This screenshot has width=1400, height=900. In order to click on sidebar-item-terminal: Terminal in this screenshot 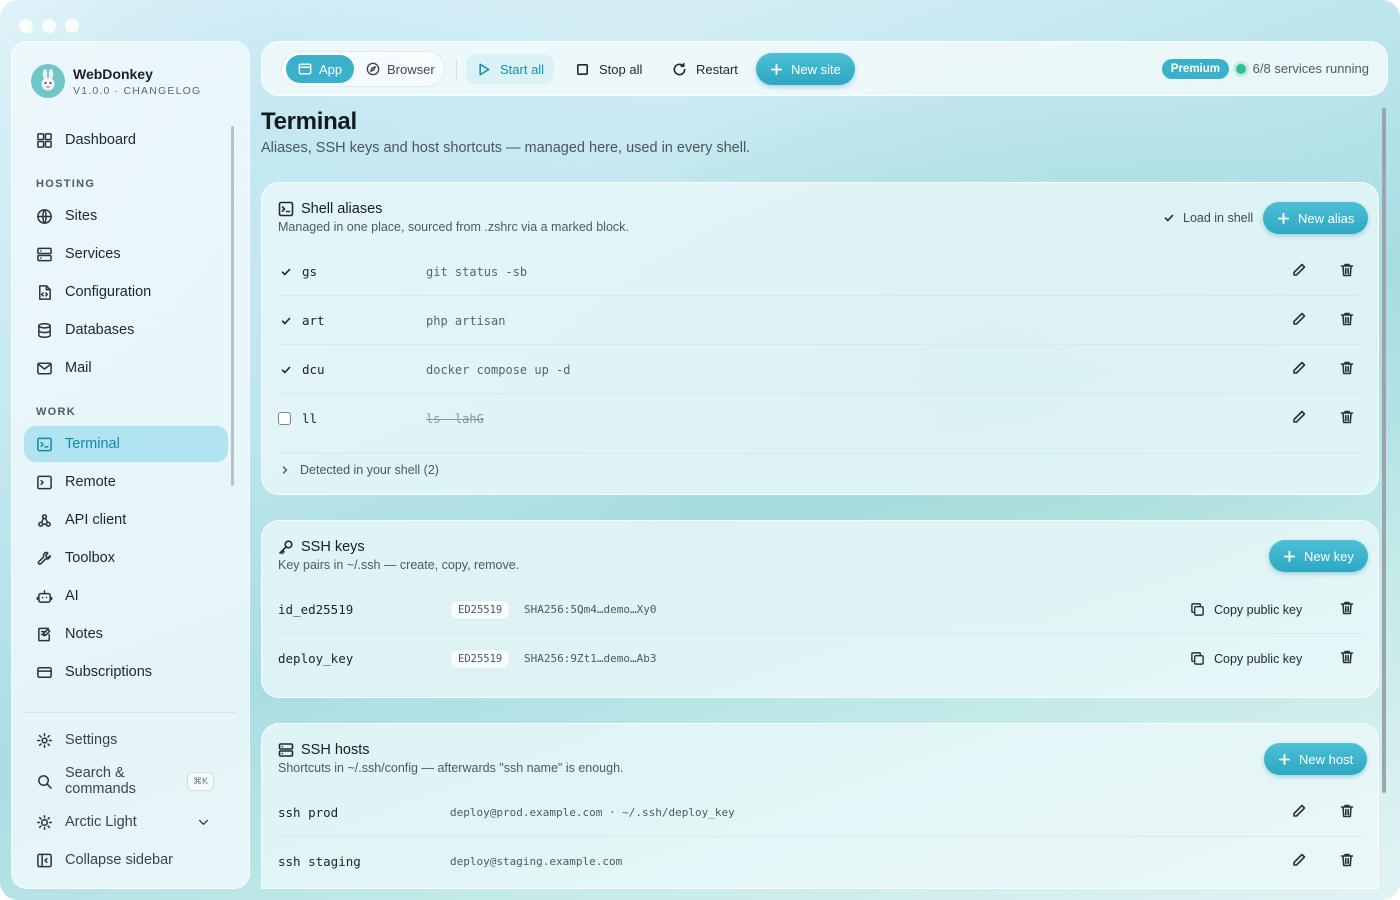, I will do `click(126, 444)`.